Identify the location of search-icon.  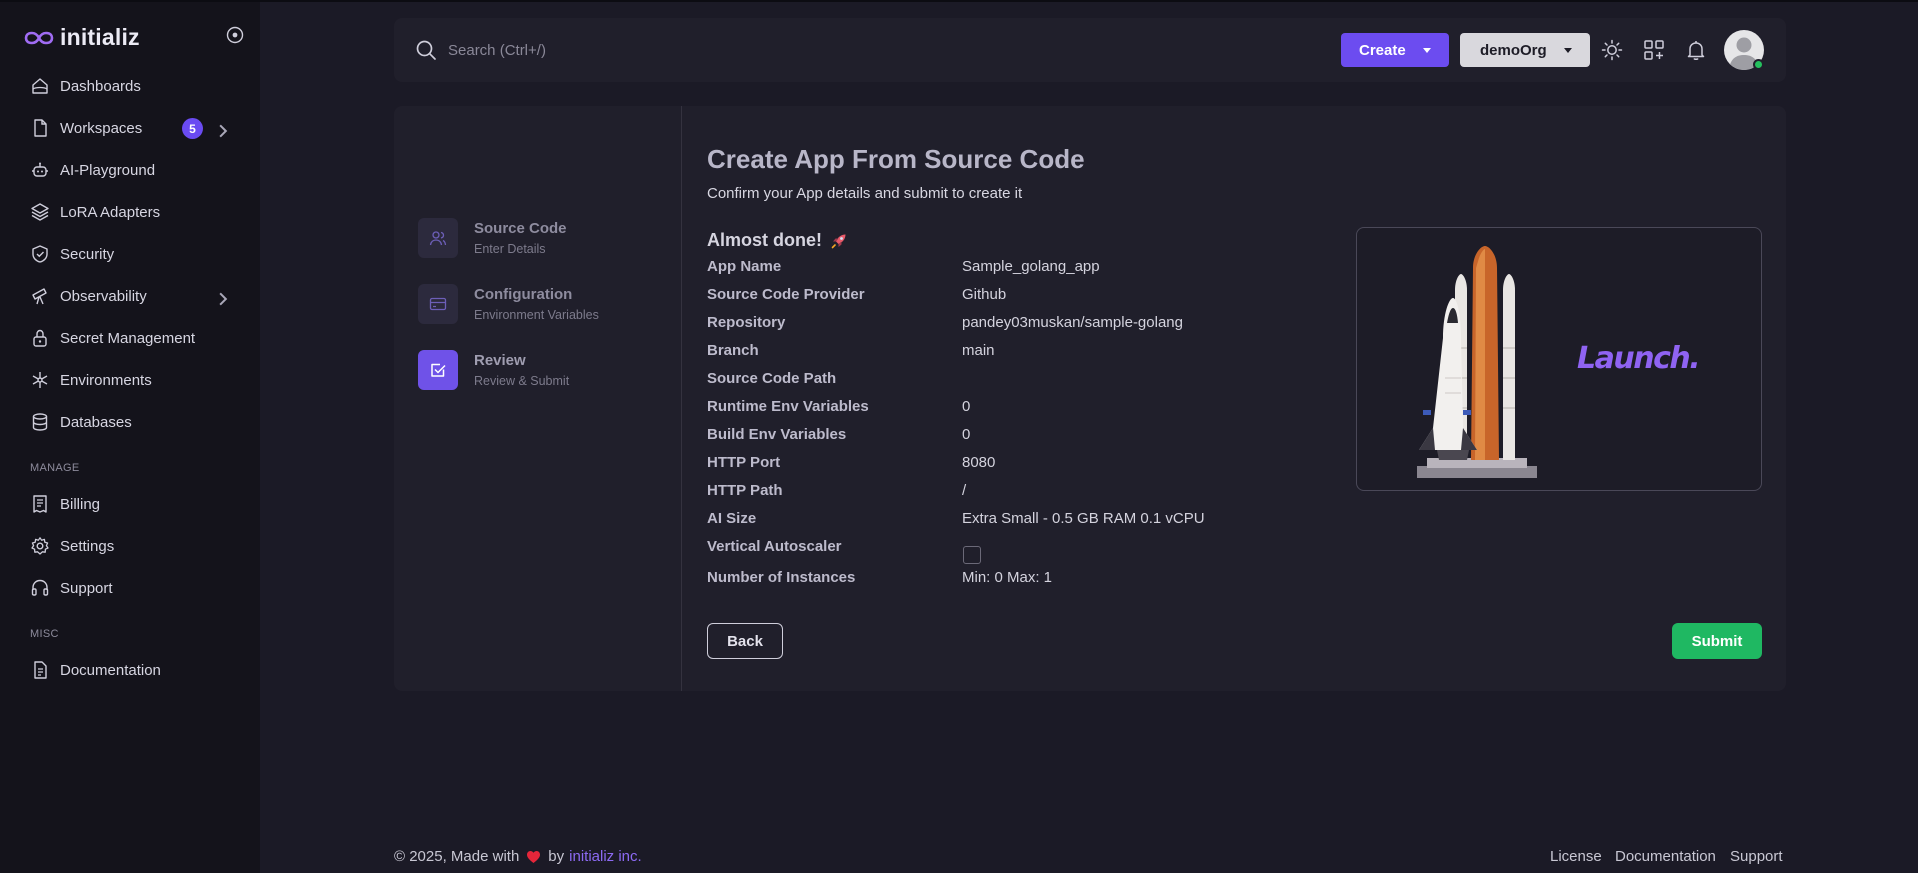
(426, 50).